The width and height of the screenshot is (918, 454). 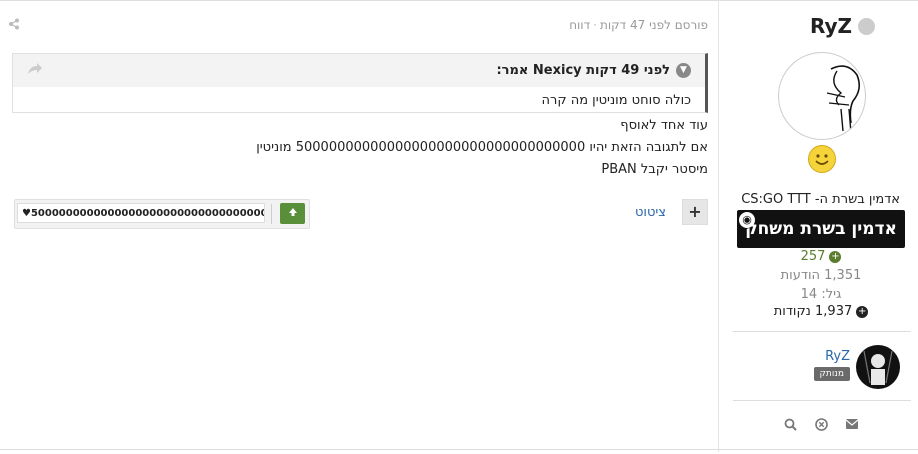 What do you see at coordinates (459, 449) in the screenshot?
I see `bottom-border` at bounding box center [459, 449].